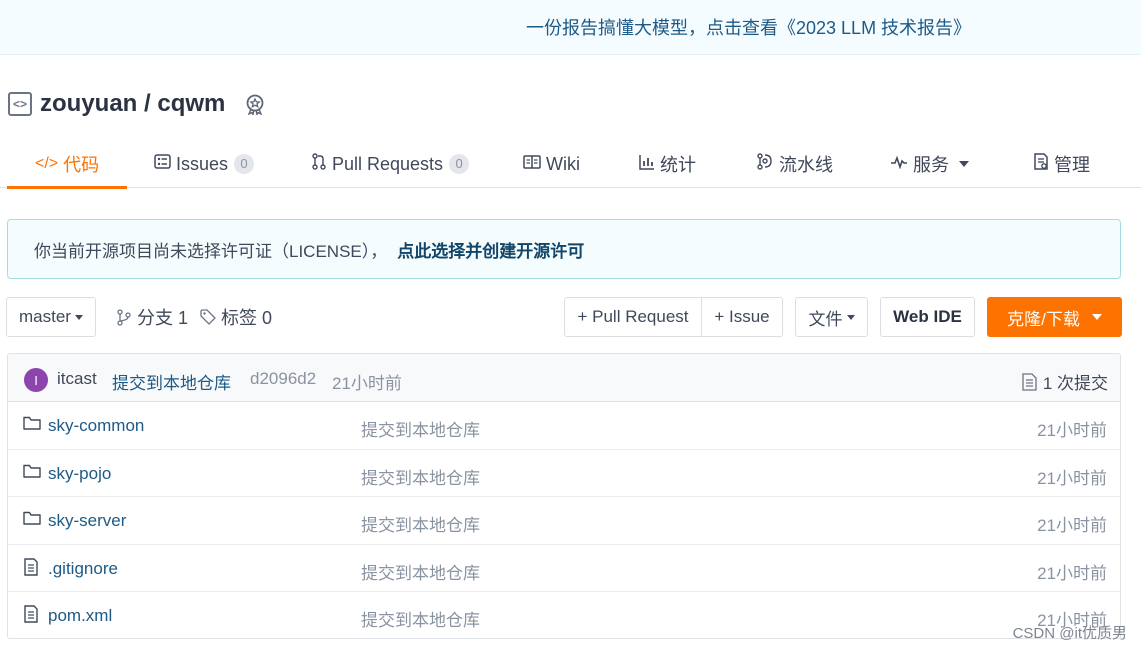 This screenshot has width=1141, height=650. Describe the element at coordinates (742, 317) in the screenshot. I see `new-issue-button: + Issue` at that location.